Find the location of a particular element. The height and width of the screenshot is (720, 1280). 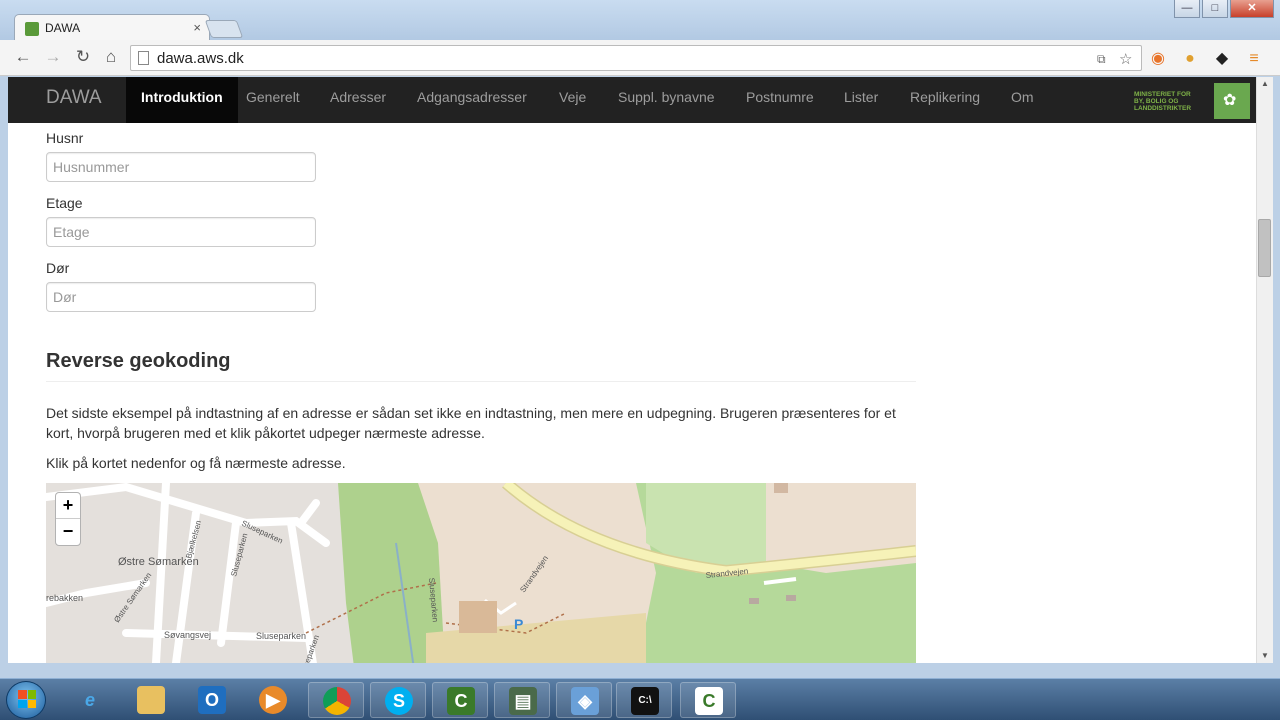

taskbar-item: O is located at coordinates (212, 700).